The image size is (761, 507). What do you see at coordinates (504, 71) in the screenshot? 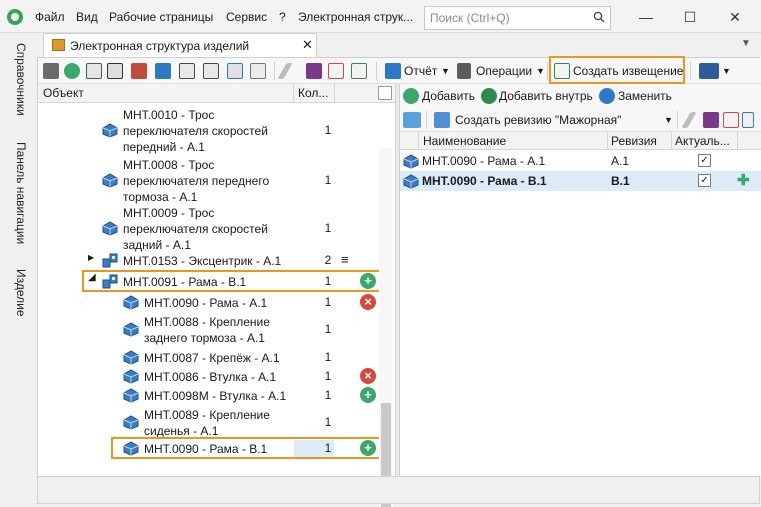
I see `operations-button: Операции` at bounding box center [504, 71].